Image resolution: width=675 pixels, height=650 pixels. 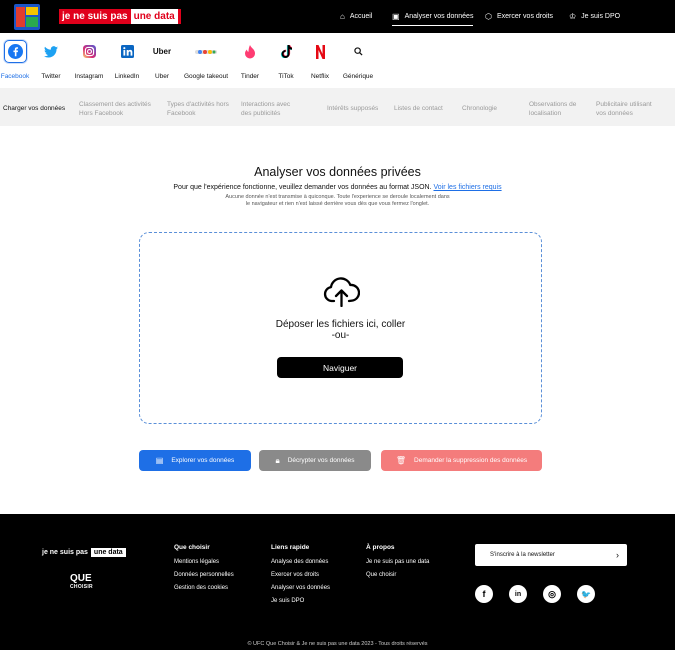 I want to click on linkedin-icon: in, so click(x=518, y=594).